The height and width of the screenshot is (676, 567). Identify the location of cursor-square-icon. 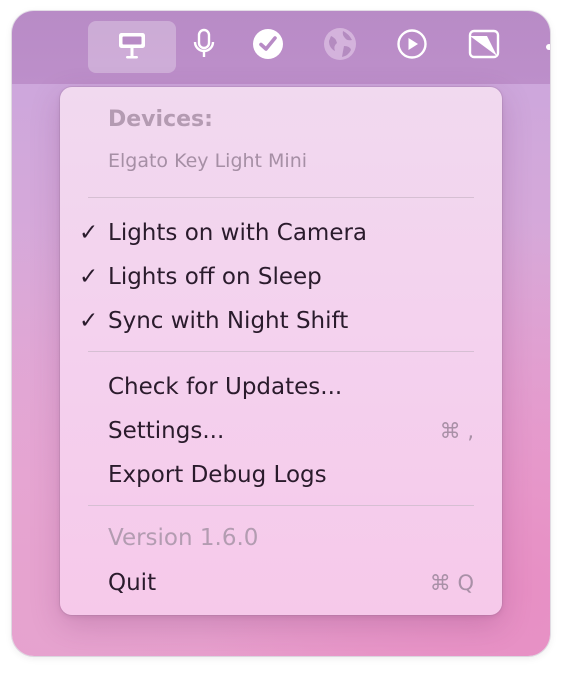
(484, 46).